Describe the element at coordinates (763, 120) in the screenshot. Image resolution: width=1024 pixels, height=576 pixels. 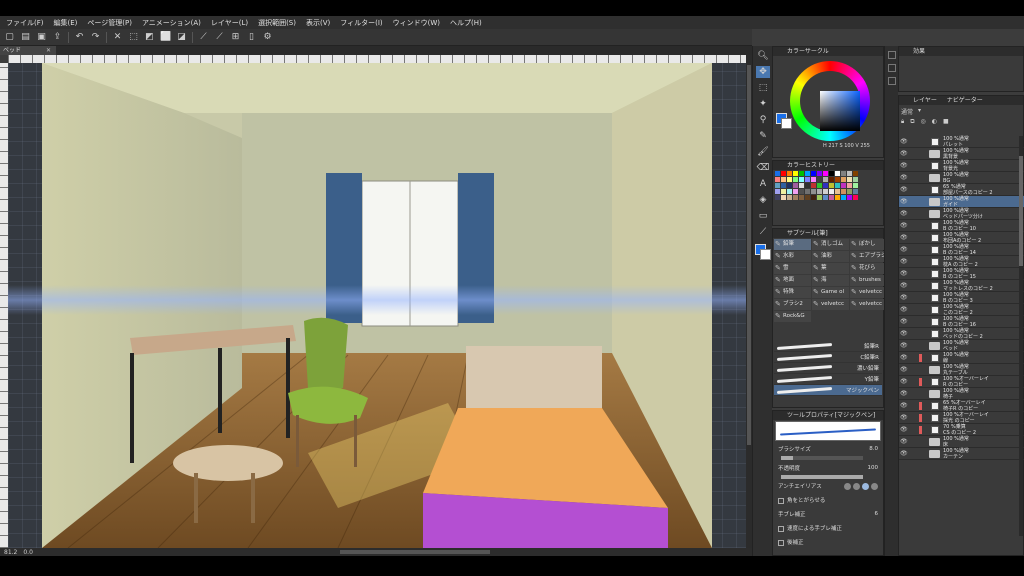
I see `eyedropper-icon: ⚲` at that location.